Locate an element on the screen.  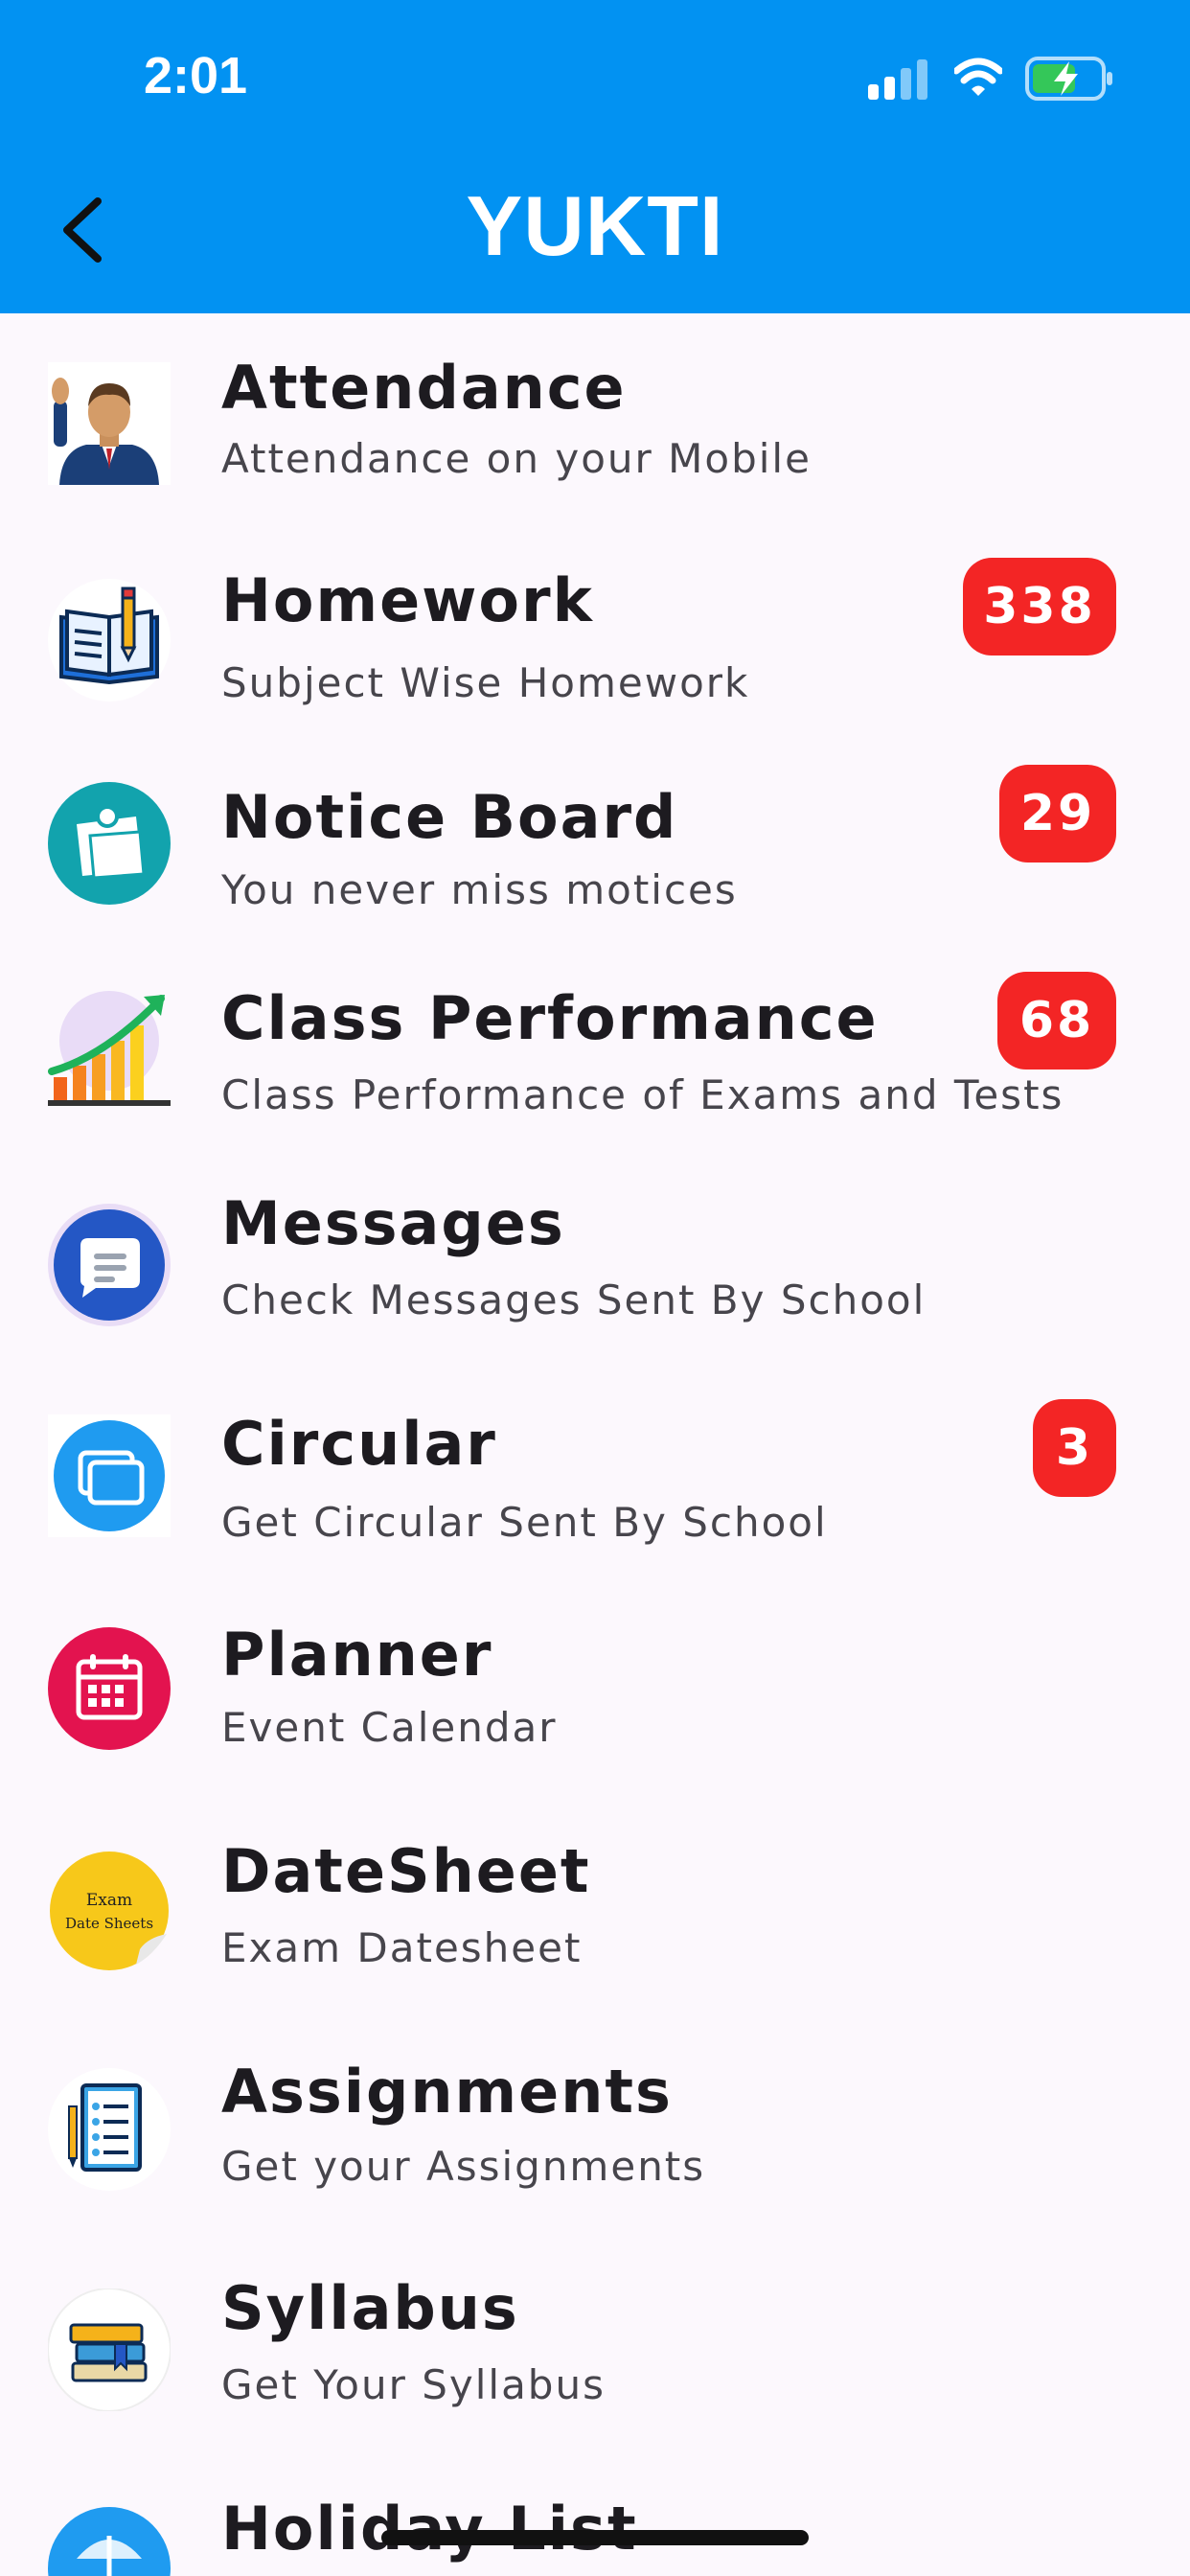
list-item-notice-board: Notice Board You never miss motices 29 is located at coordinates (595, 858).